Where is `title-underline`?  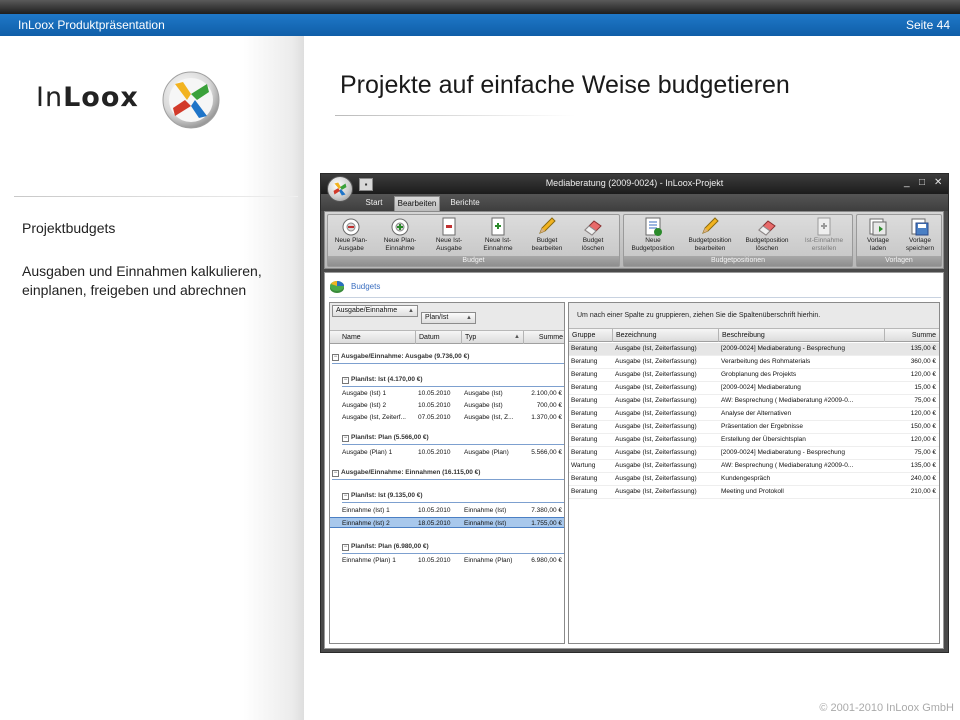 title-underline is located at coordinates (455, 115).